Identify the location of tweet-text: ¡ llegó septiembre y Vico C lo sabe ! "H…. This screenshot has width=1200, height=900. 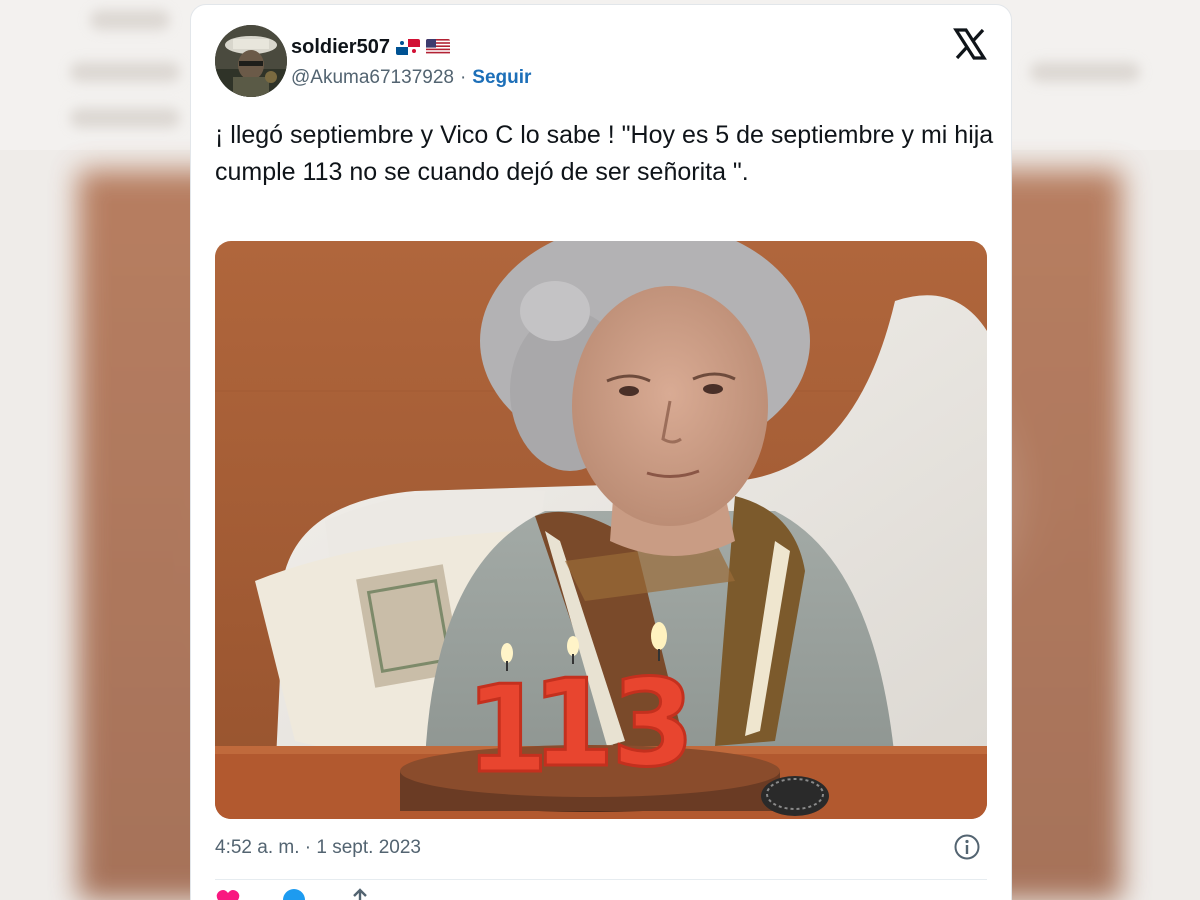
(604, 153).